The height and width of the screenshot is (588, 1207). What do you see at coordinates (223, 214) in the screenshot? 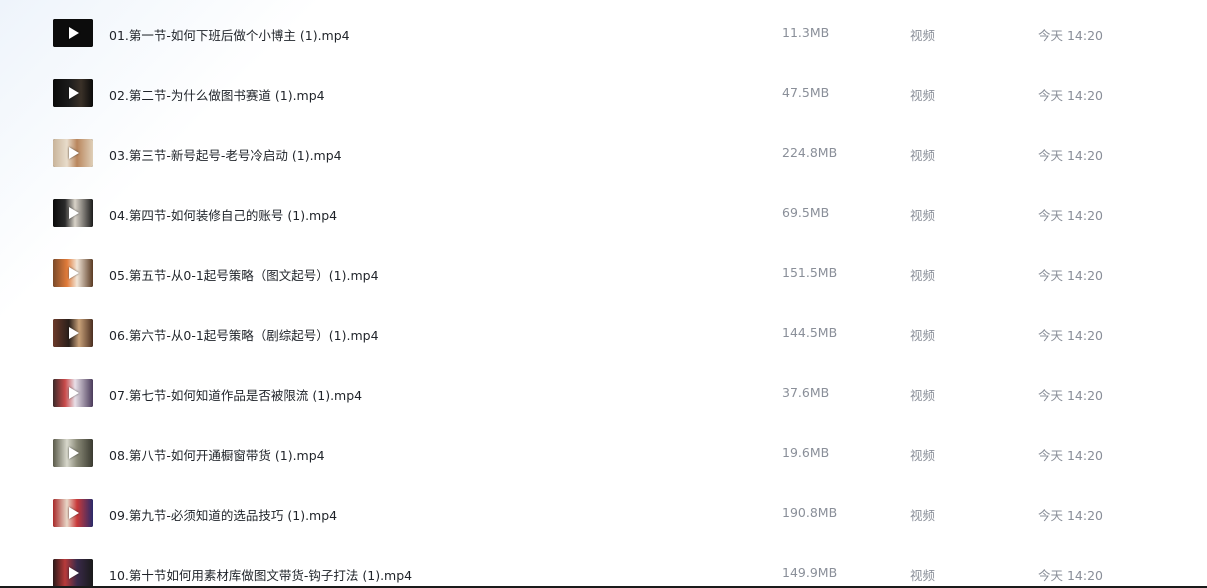
I see `file-name: 04.第四节-如何装修自己的账号 (1).mp4` at bounding box center [223, 214].